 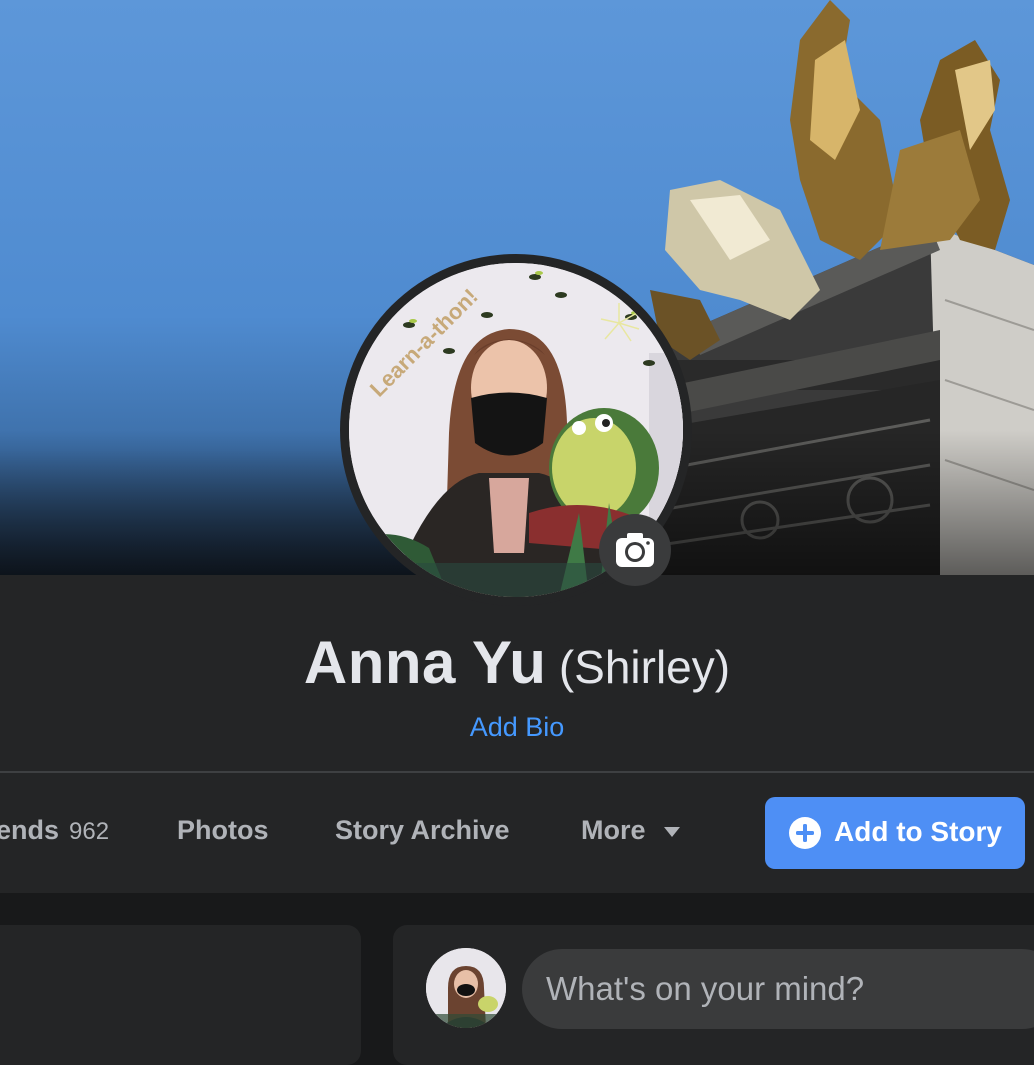 What do you see at coordinates (918, 831) in the screenshot?
I see `add-to-story-label: Add to Story` at bounding box center [918, 831].